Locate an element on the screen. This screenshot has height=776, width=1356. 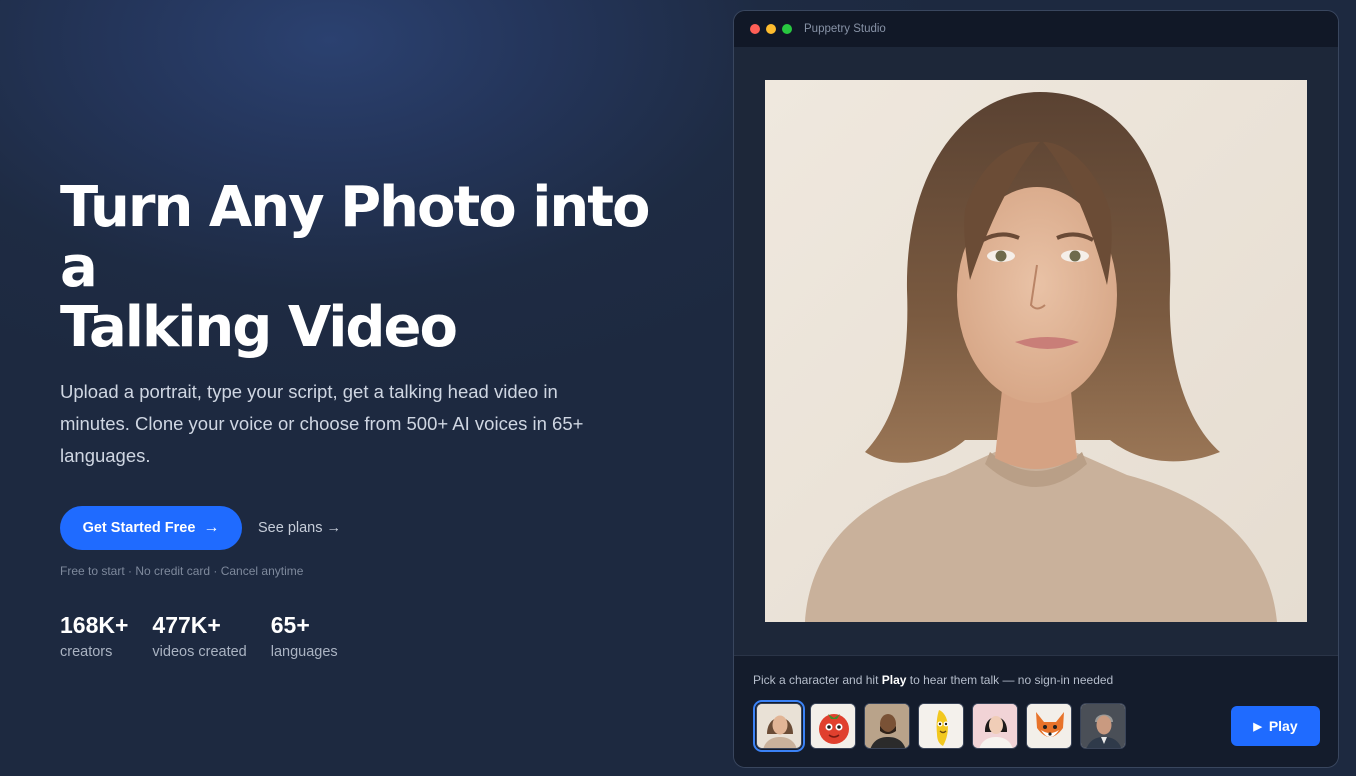
get-started-button: Get Started Free → is located at coordinates (151, 528).